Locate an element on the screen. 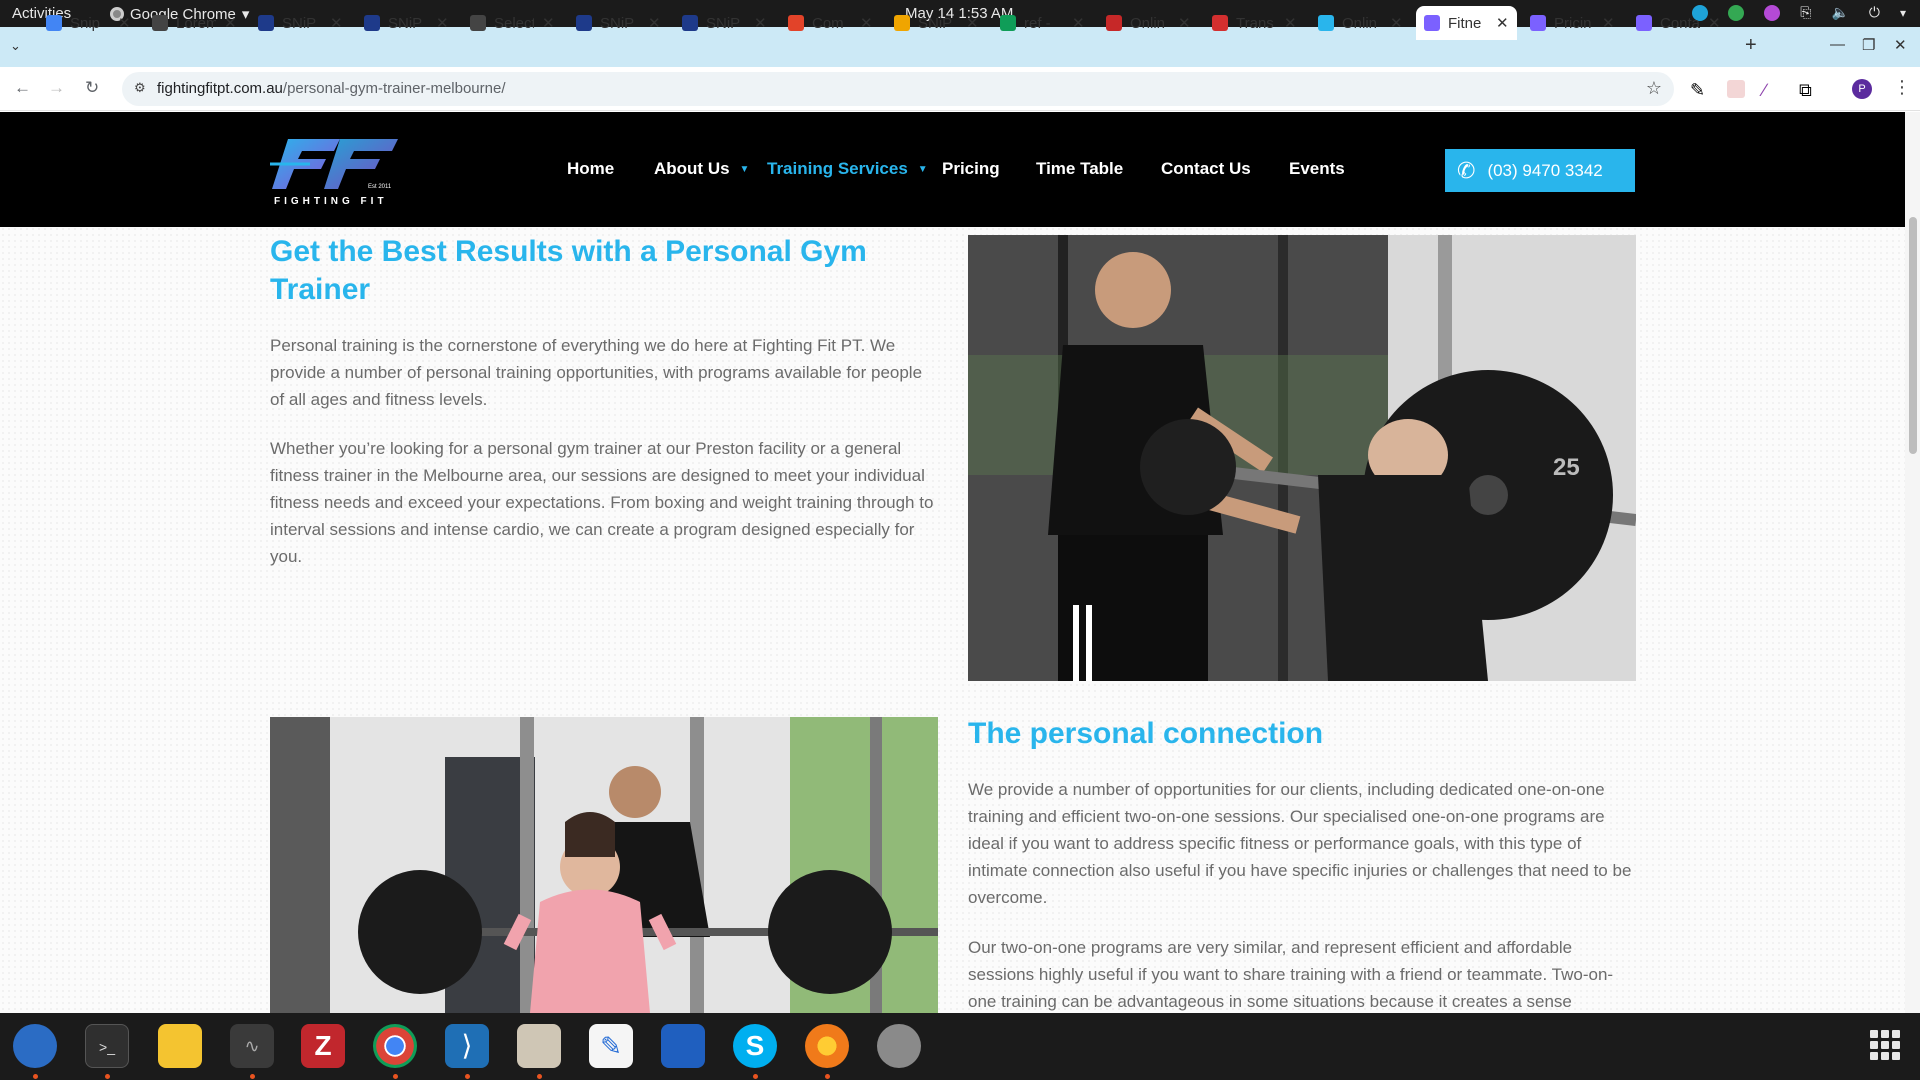 This screenshot has width=1920, height=1080. tab-title: Lorem is located at coordinates (196, 23).